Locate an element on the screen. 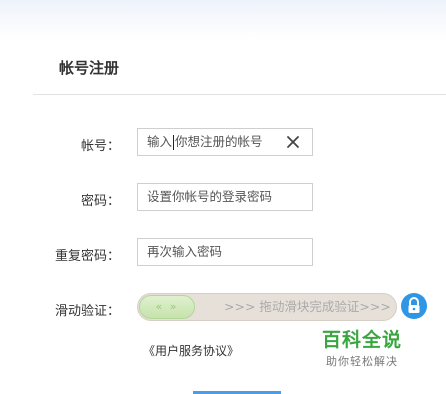 The image size is (446, 394). account-input-text-start: 输入 is located at coordinates (160, 141).